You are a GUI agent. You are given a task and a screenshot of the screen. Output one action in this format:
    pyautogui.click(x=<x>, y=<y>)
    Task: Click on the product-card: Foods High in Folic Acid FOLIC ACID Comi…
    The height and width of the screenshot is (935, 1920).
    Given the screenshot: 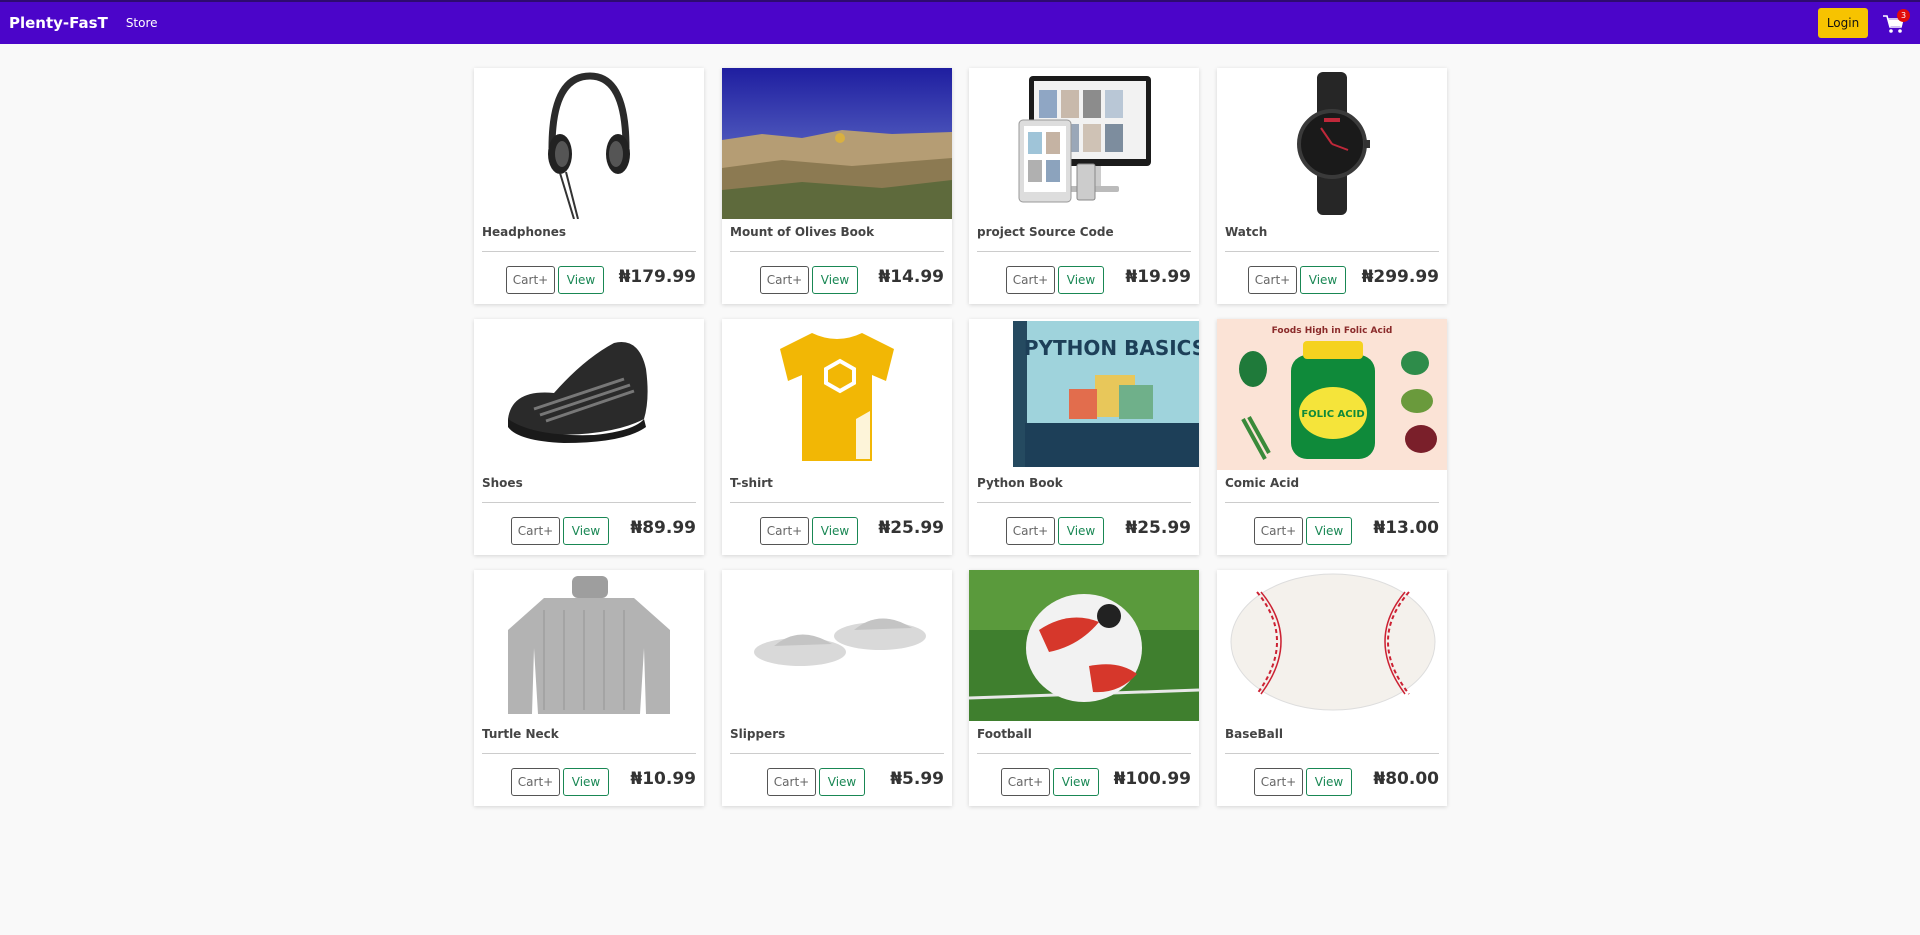 What is the action you would take?
    pyautogui.click(x=1332, y=437)
    